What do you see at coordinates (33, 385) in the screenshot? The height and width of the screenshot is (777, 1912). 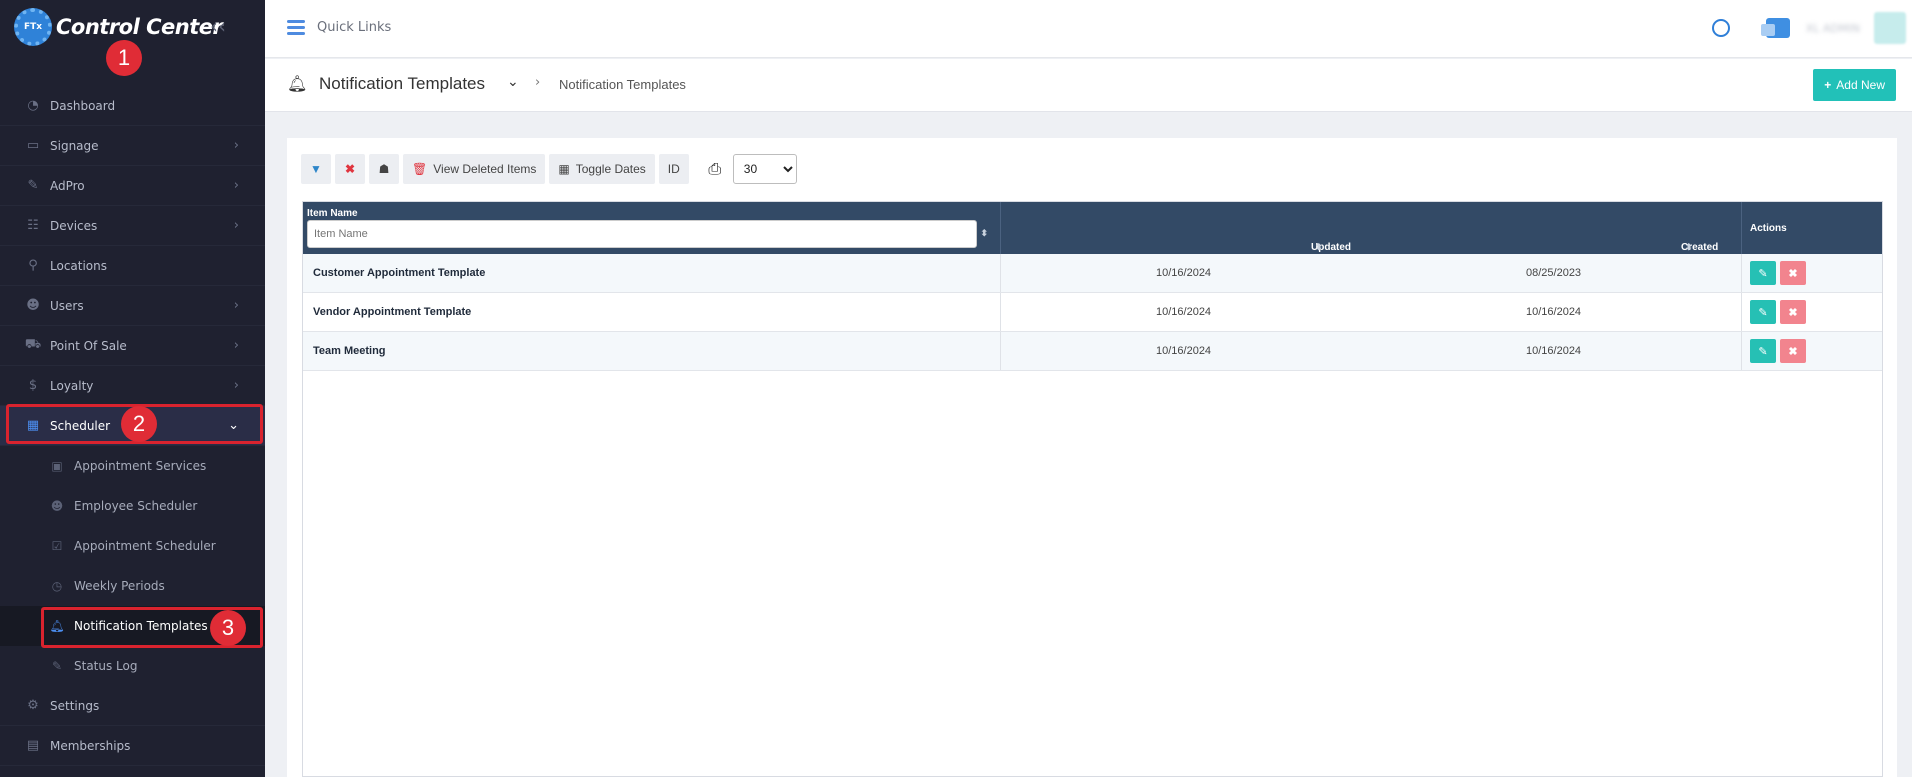 I see `dollar-icon: $` at bounding box center [33, 385].